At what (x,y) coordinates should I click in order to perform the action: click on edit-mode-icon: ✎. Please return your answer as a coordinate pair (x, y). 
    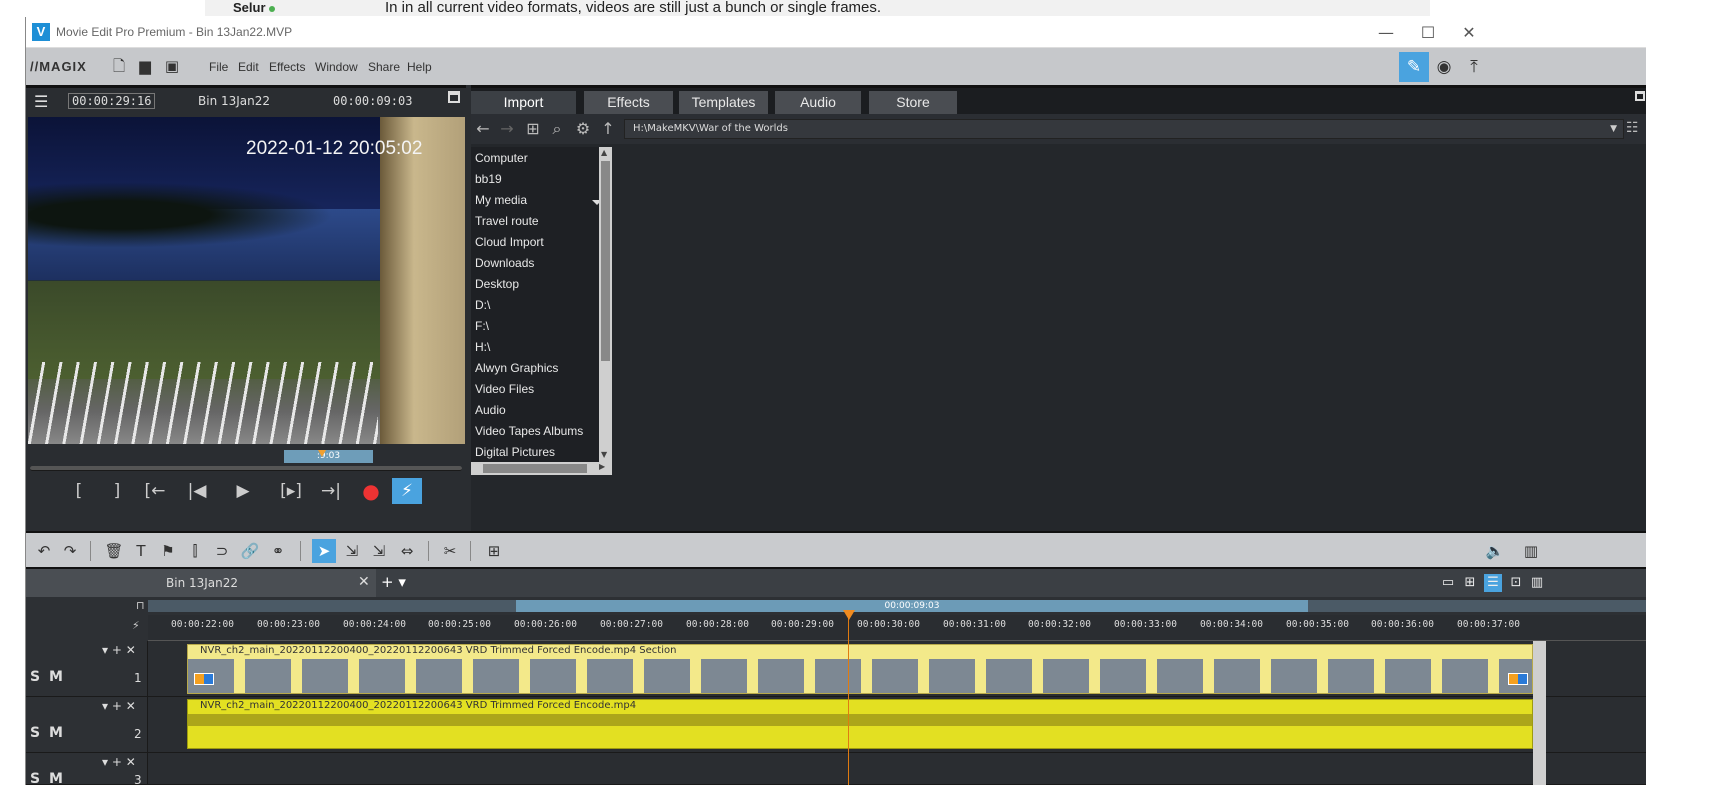
    Looking at the image, I should click on (1414, 67).